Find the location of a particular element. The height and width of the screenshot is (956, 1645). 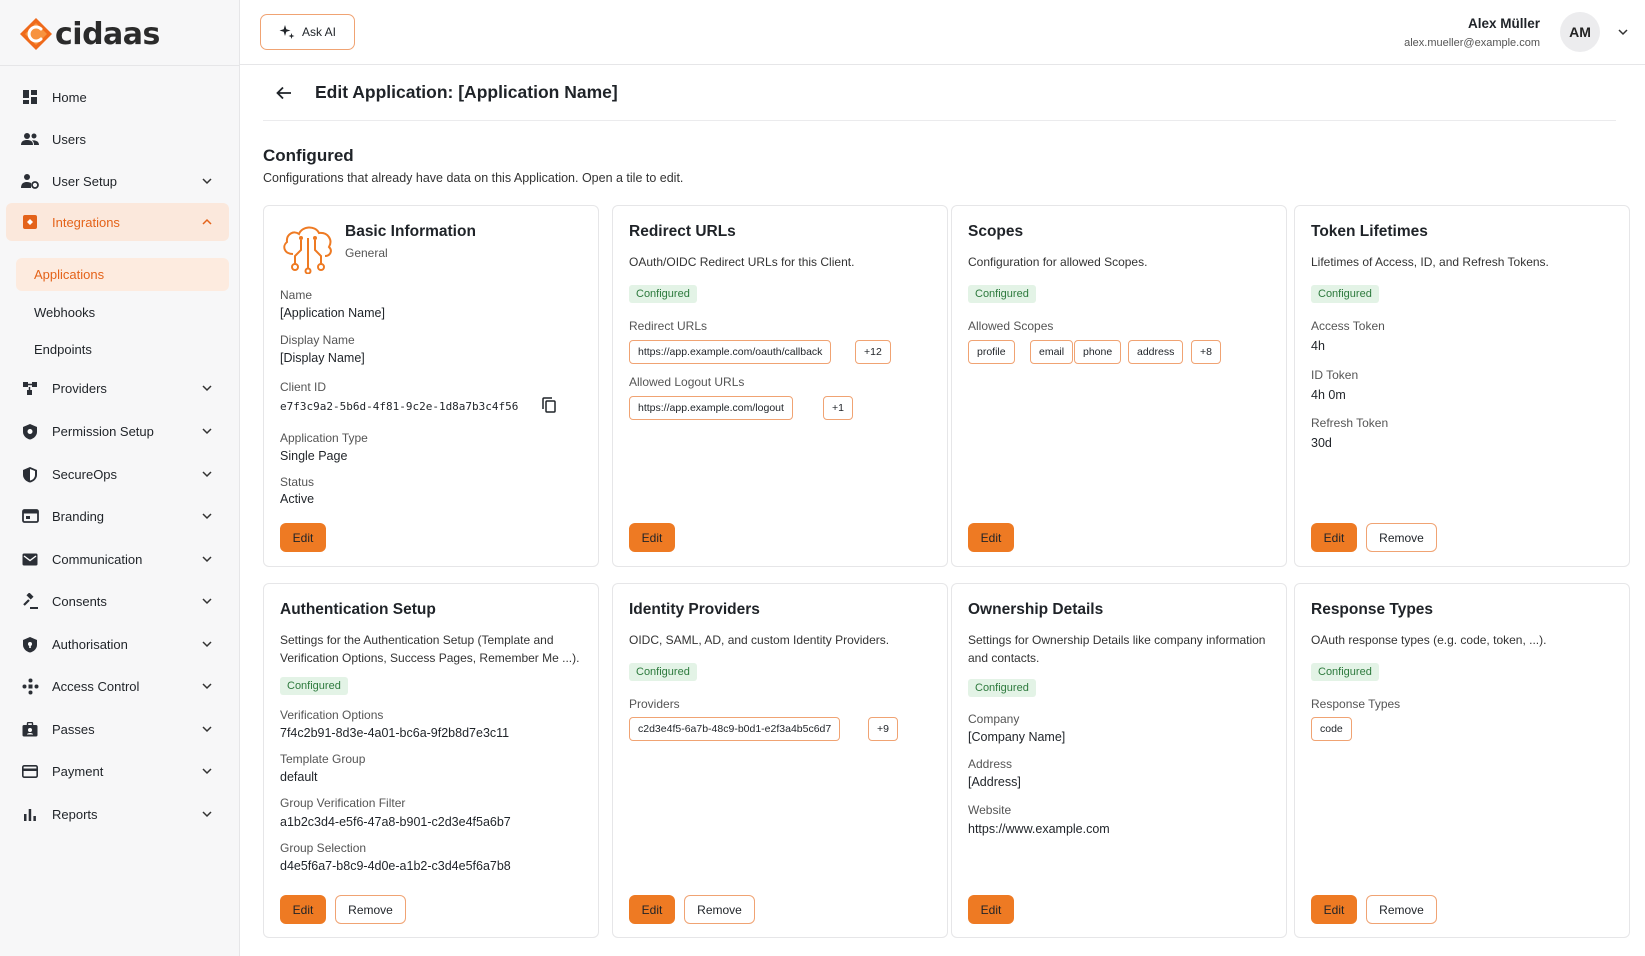

field-label: Providers is located at coordinates (654, 704).